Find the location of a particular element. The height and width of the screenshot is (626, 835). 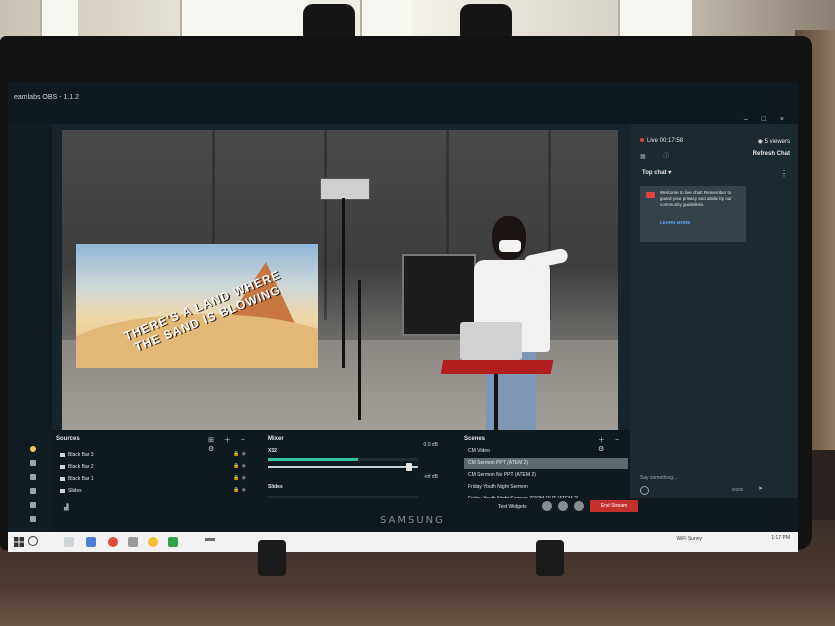

viewer-count: ◉ 5 viewers is located at coordinates (773, 142).